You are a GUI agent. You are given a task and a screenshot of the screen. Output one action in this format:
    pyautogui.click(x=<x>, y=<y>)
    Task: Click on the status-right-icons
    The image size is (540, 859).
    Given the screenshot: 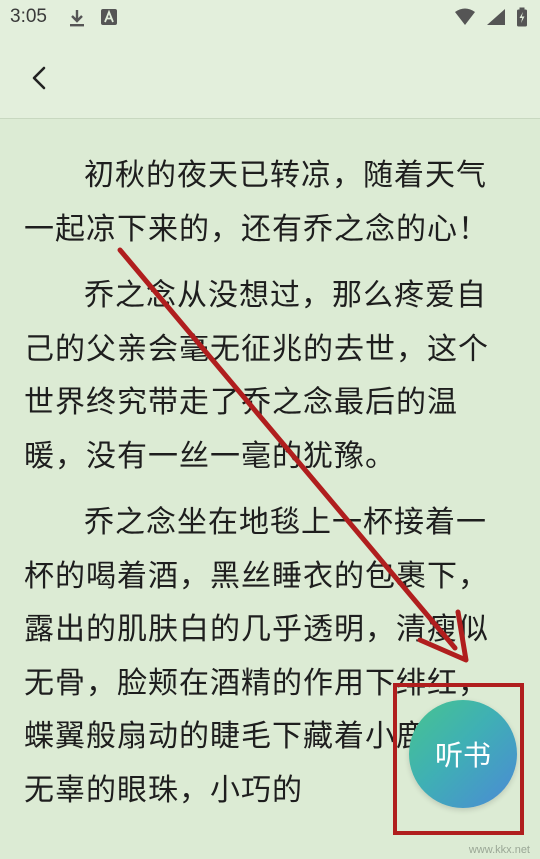 What is the action you would take?
    pyautogui.click(x=491, y=17)
    